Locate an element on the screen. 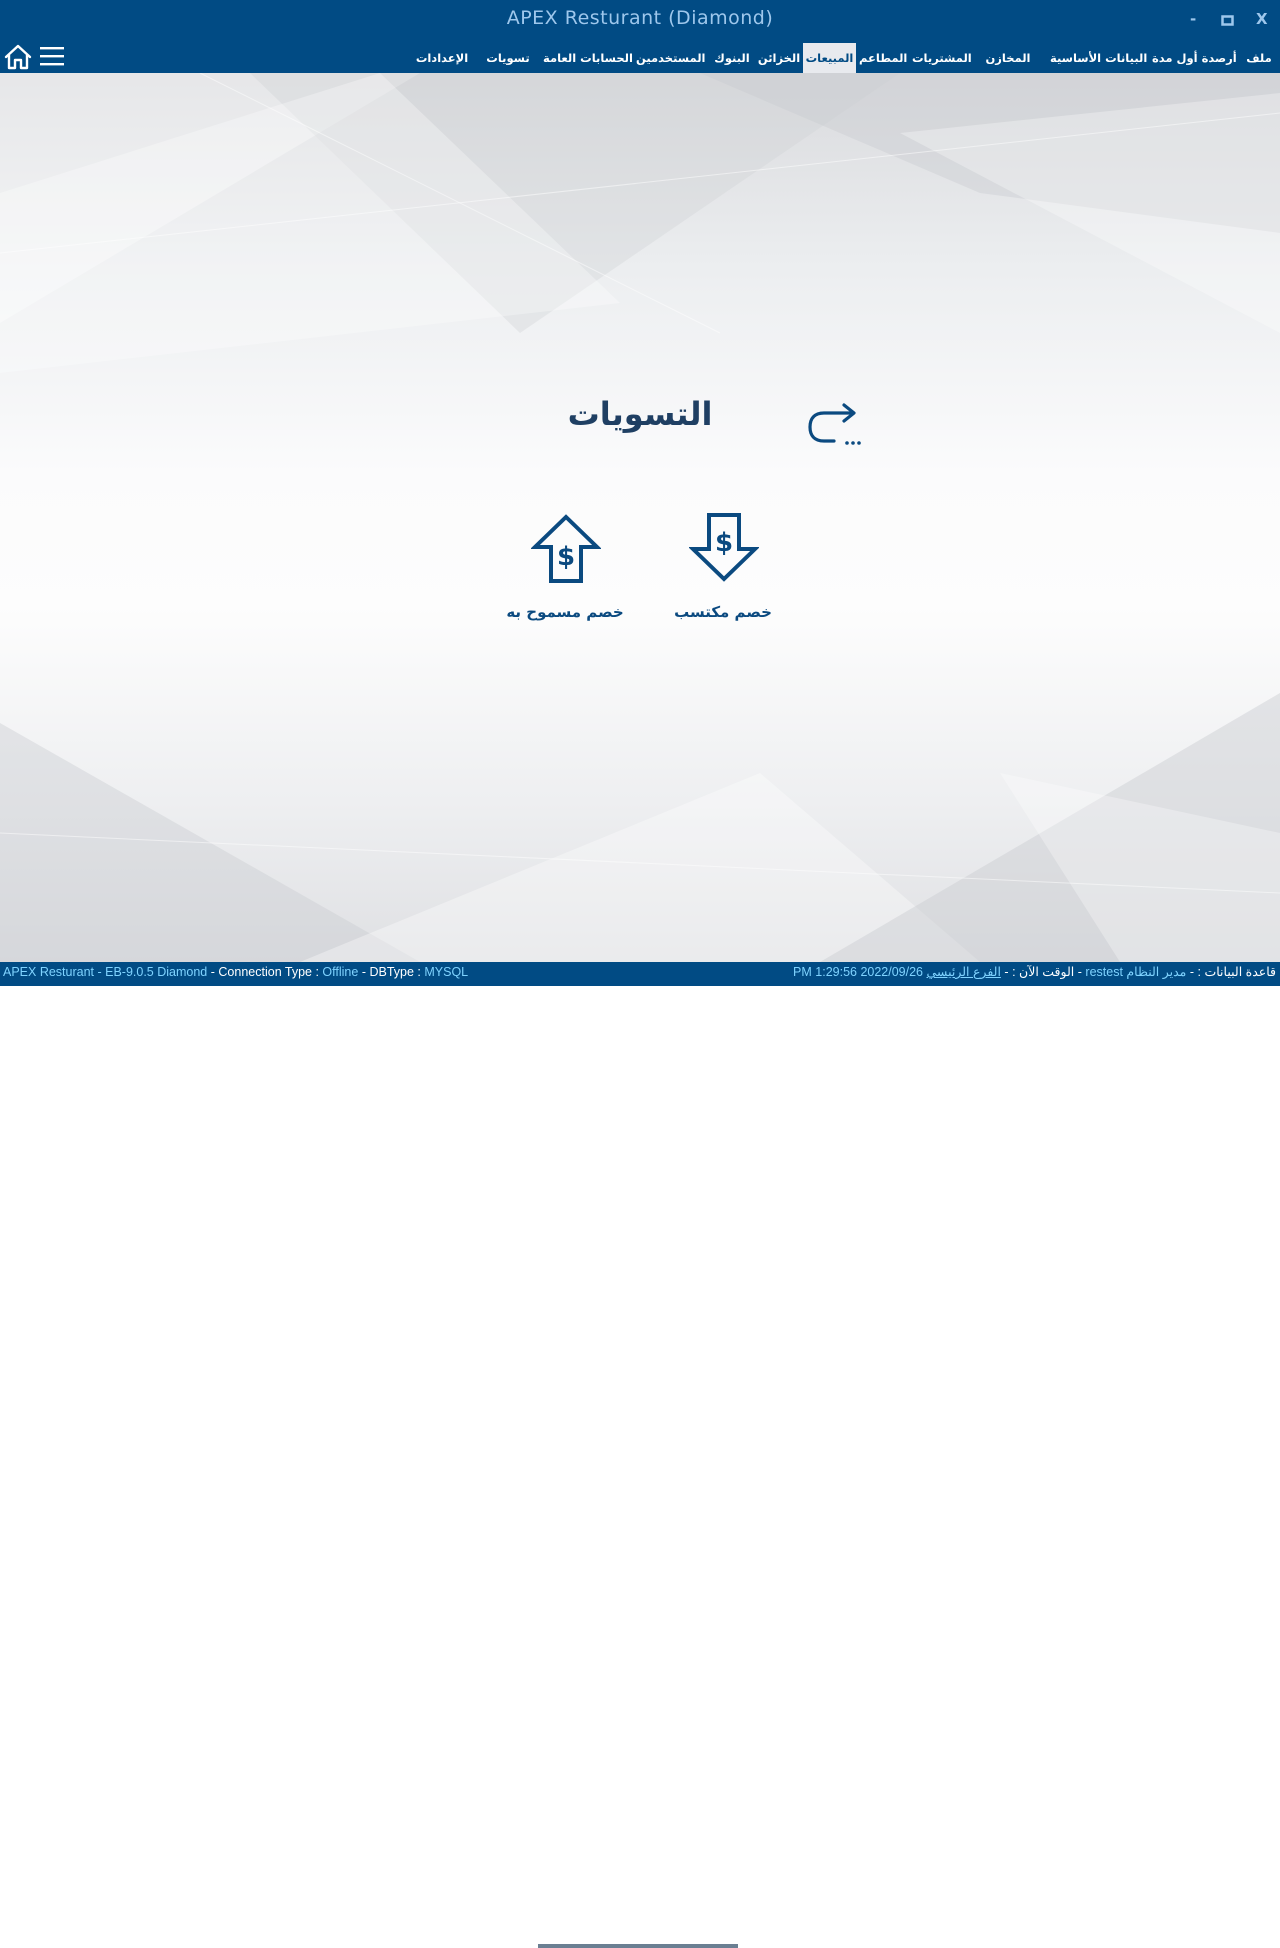 This screenshot has width=1280, height=1948. dollar-arrow-down-icon: $ is located at coordinates (724, 547).